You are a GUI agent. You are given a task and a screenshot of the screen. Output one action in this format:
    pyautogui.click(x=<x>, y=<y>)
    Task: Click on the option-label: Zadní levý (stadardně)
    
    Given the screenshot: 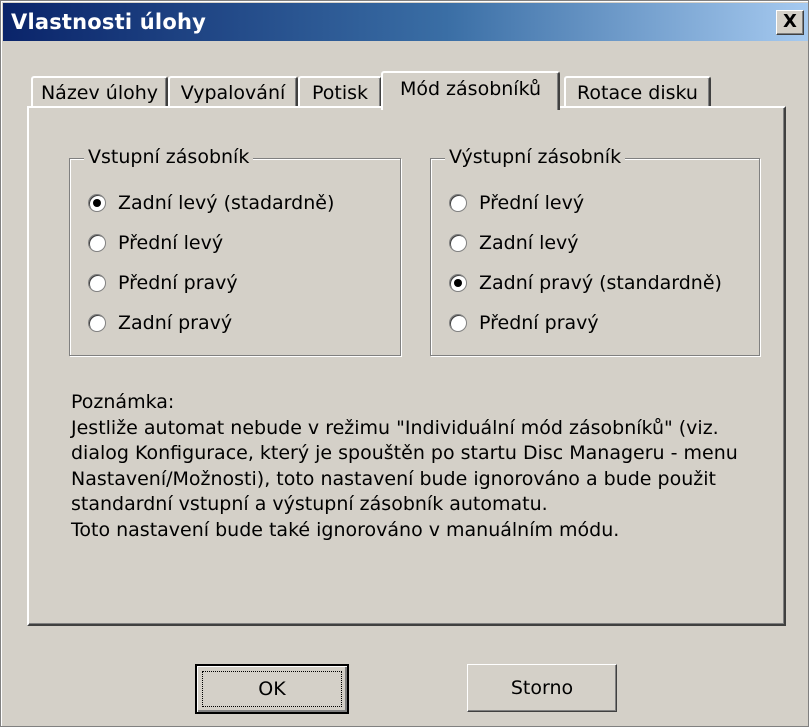 What is the action you would take?
    pyautogui.click(x=226, y=203)
    